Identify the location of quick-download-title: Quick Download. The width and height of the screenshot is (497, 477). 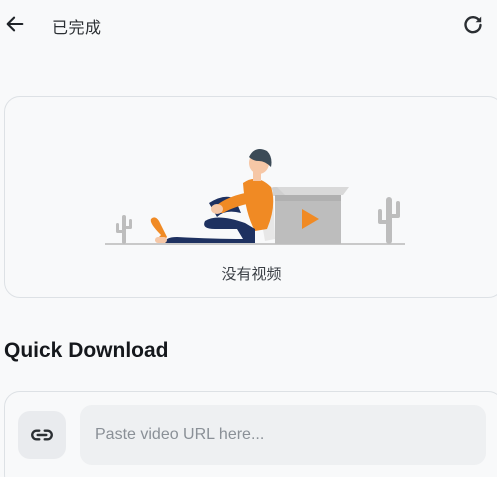
(86, 350).